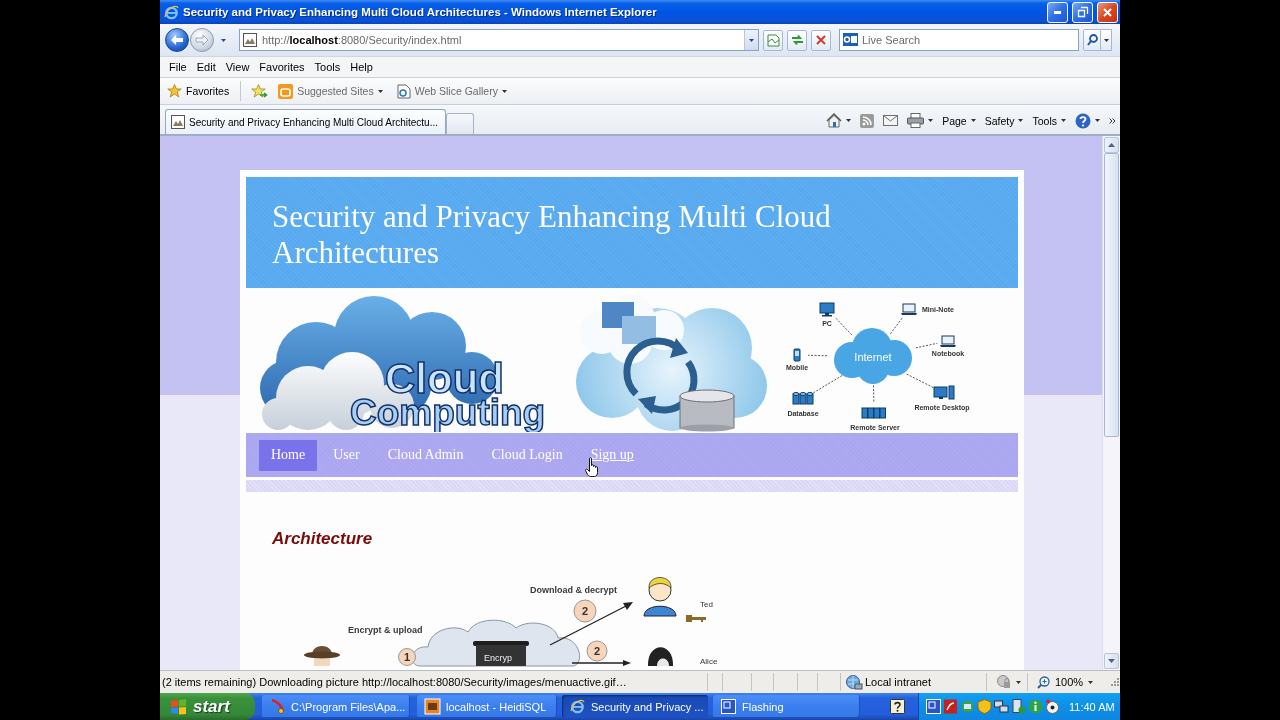 This screenshot has height=720, width=1280. I want to click on compatibility-button, so click(773, 40).